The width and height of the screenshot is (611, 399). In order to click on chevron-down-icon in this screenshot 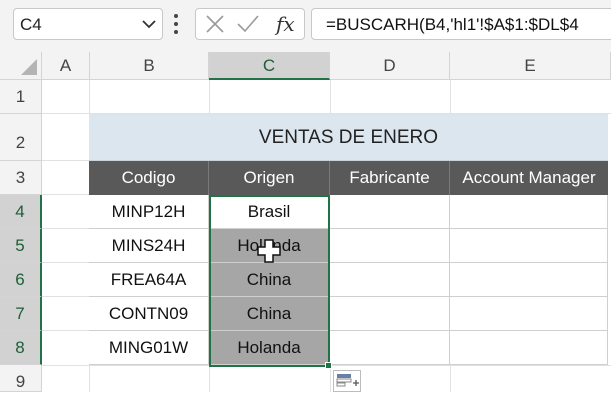, I will do `click(149, 26)`.